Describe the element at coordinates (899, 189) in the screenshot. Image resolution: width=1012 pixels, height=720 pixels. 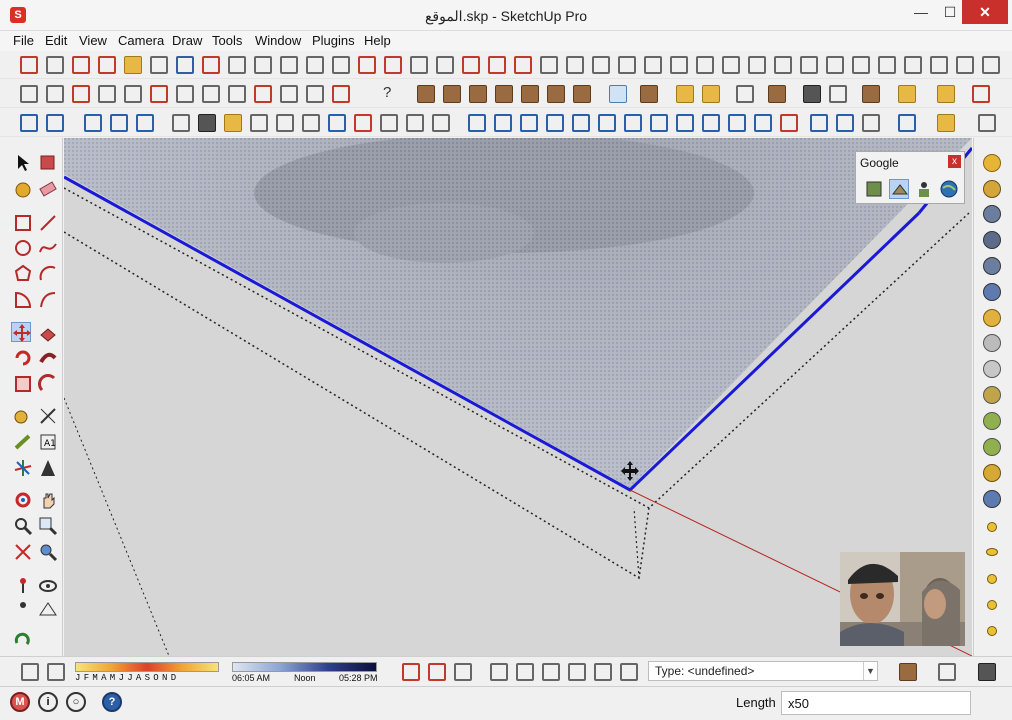
I see `toggle-terrain-icon` at that location.